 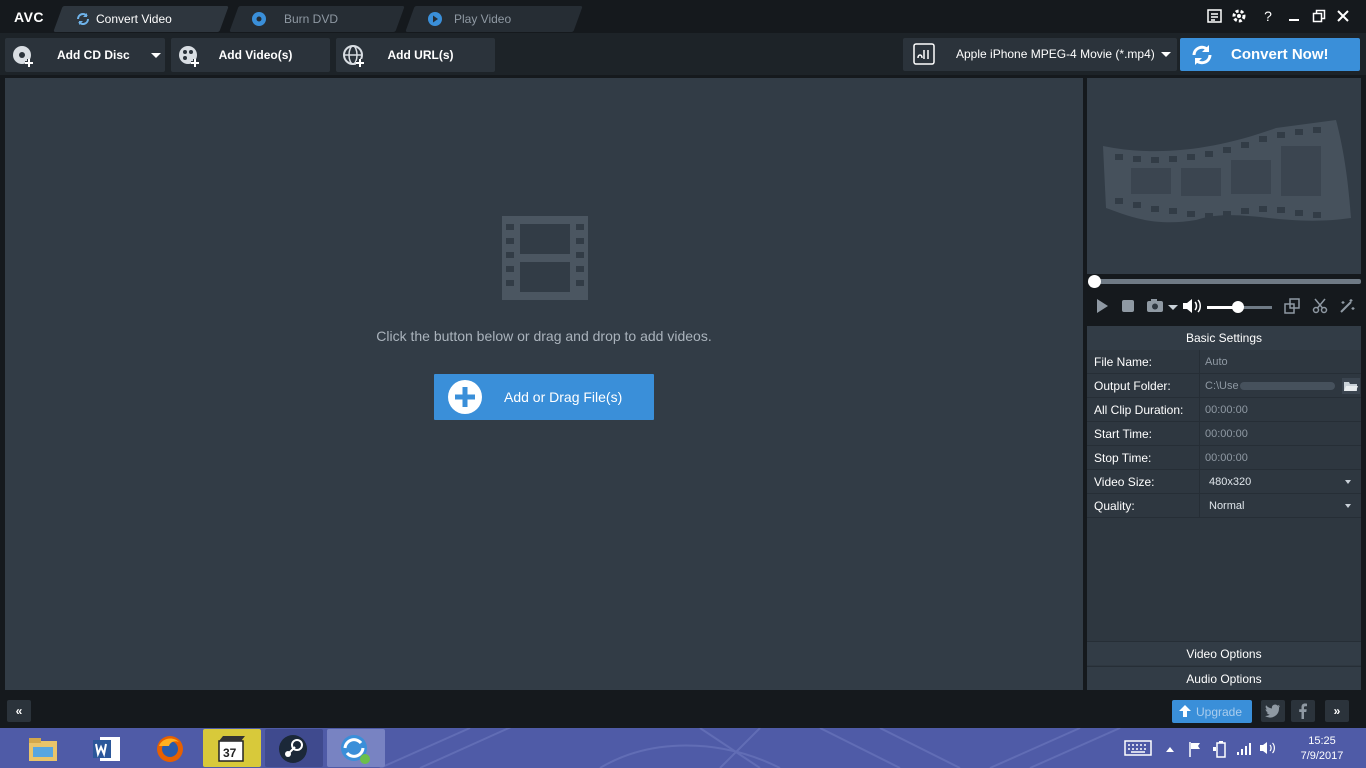 What do you see at coordinates (1351, 386) in the screenshot?
I see `folder-open-icon` at bounding box center [1351, 386].